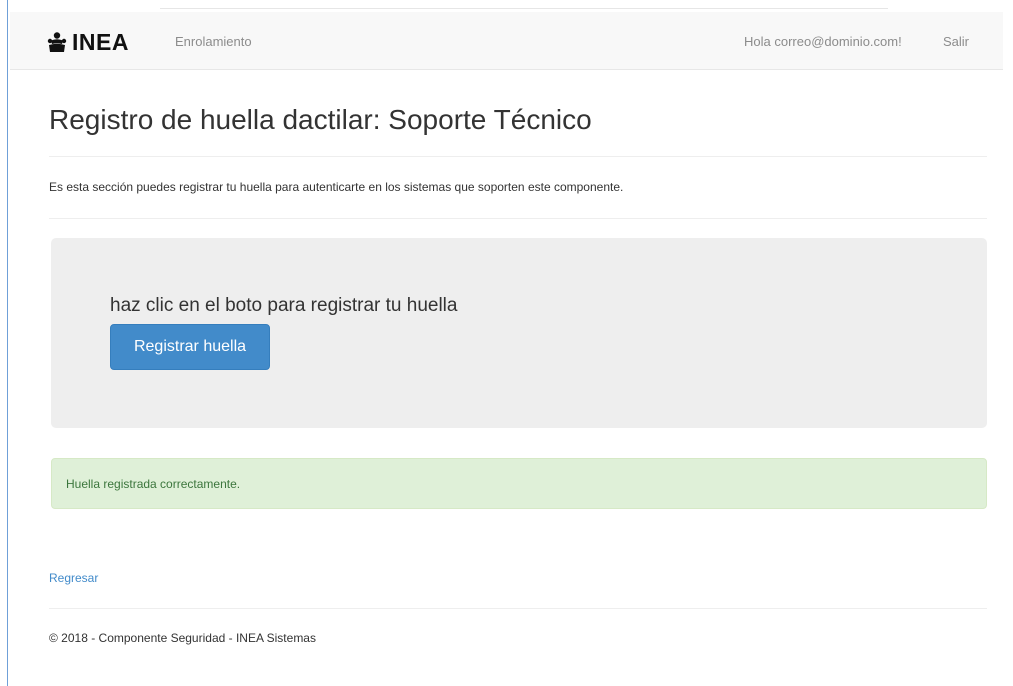  I want to click on brand-name: INEA, so click(100, 41).